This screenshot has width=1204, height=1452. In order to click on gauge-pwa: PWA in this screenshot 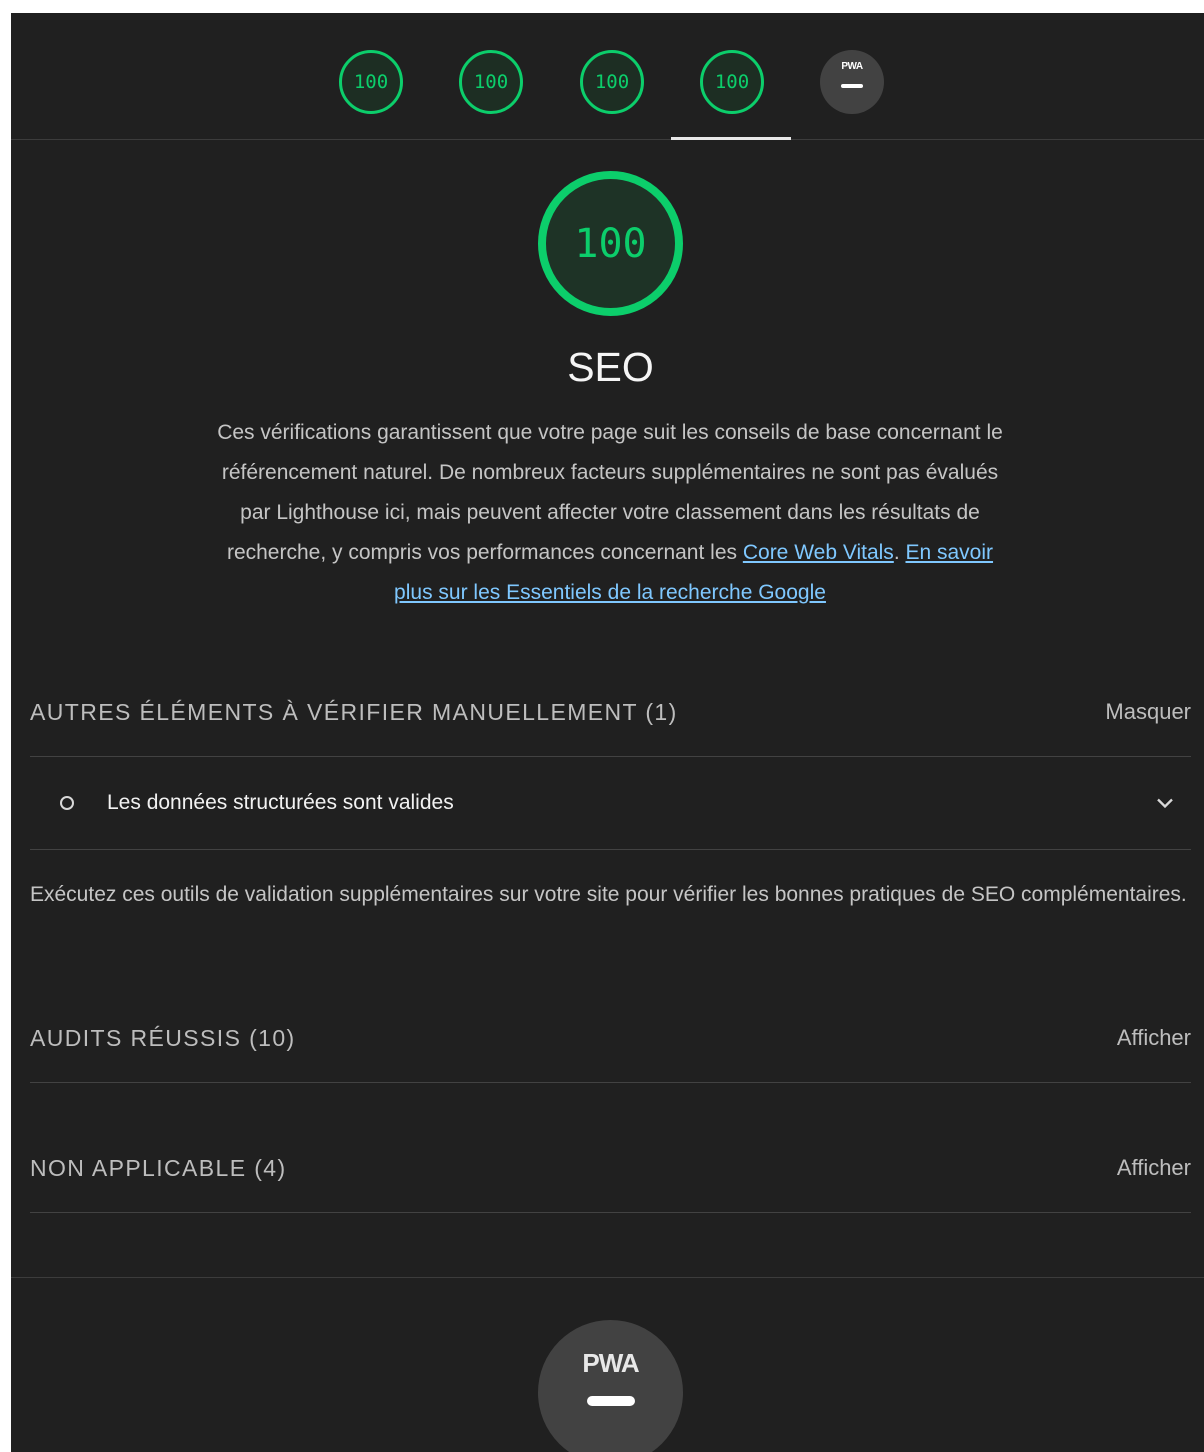, I will do `click(852, 82)`.